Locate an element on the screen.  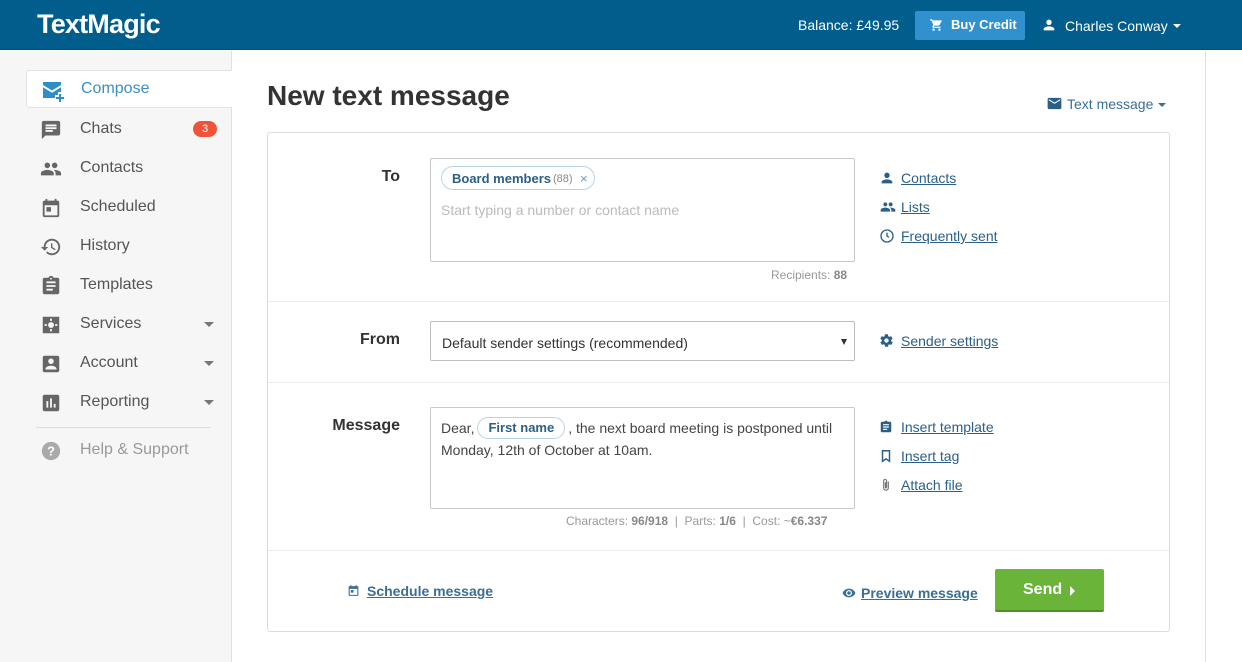
insert-tag-link: Insert tag is located at coordinates (920, 456).